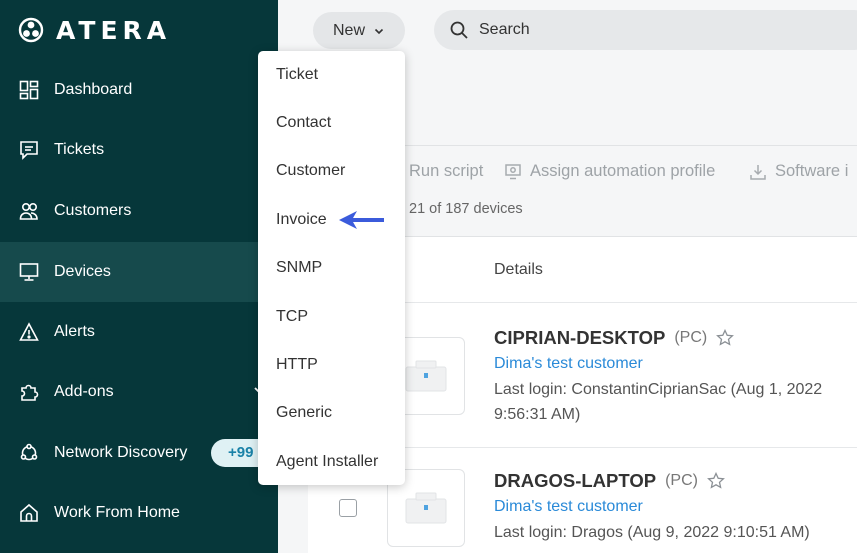 This screenshot has width=857, height=553. I want to click on sidebar-item-label: Network Discovery, so click(121, 452).